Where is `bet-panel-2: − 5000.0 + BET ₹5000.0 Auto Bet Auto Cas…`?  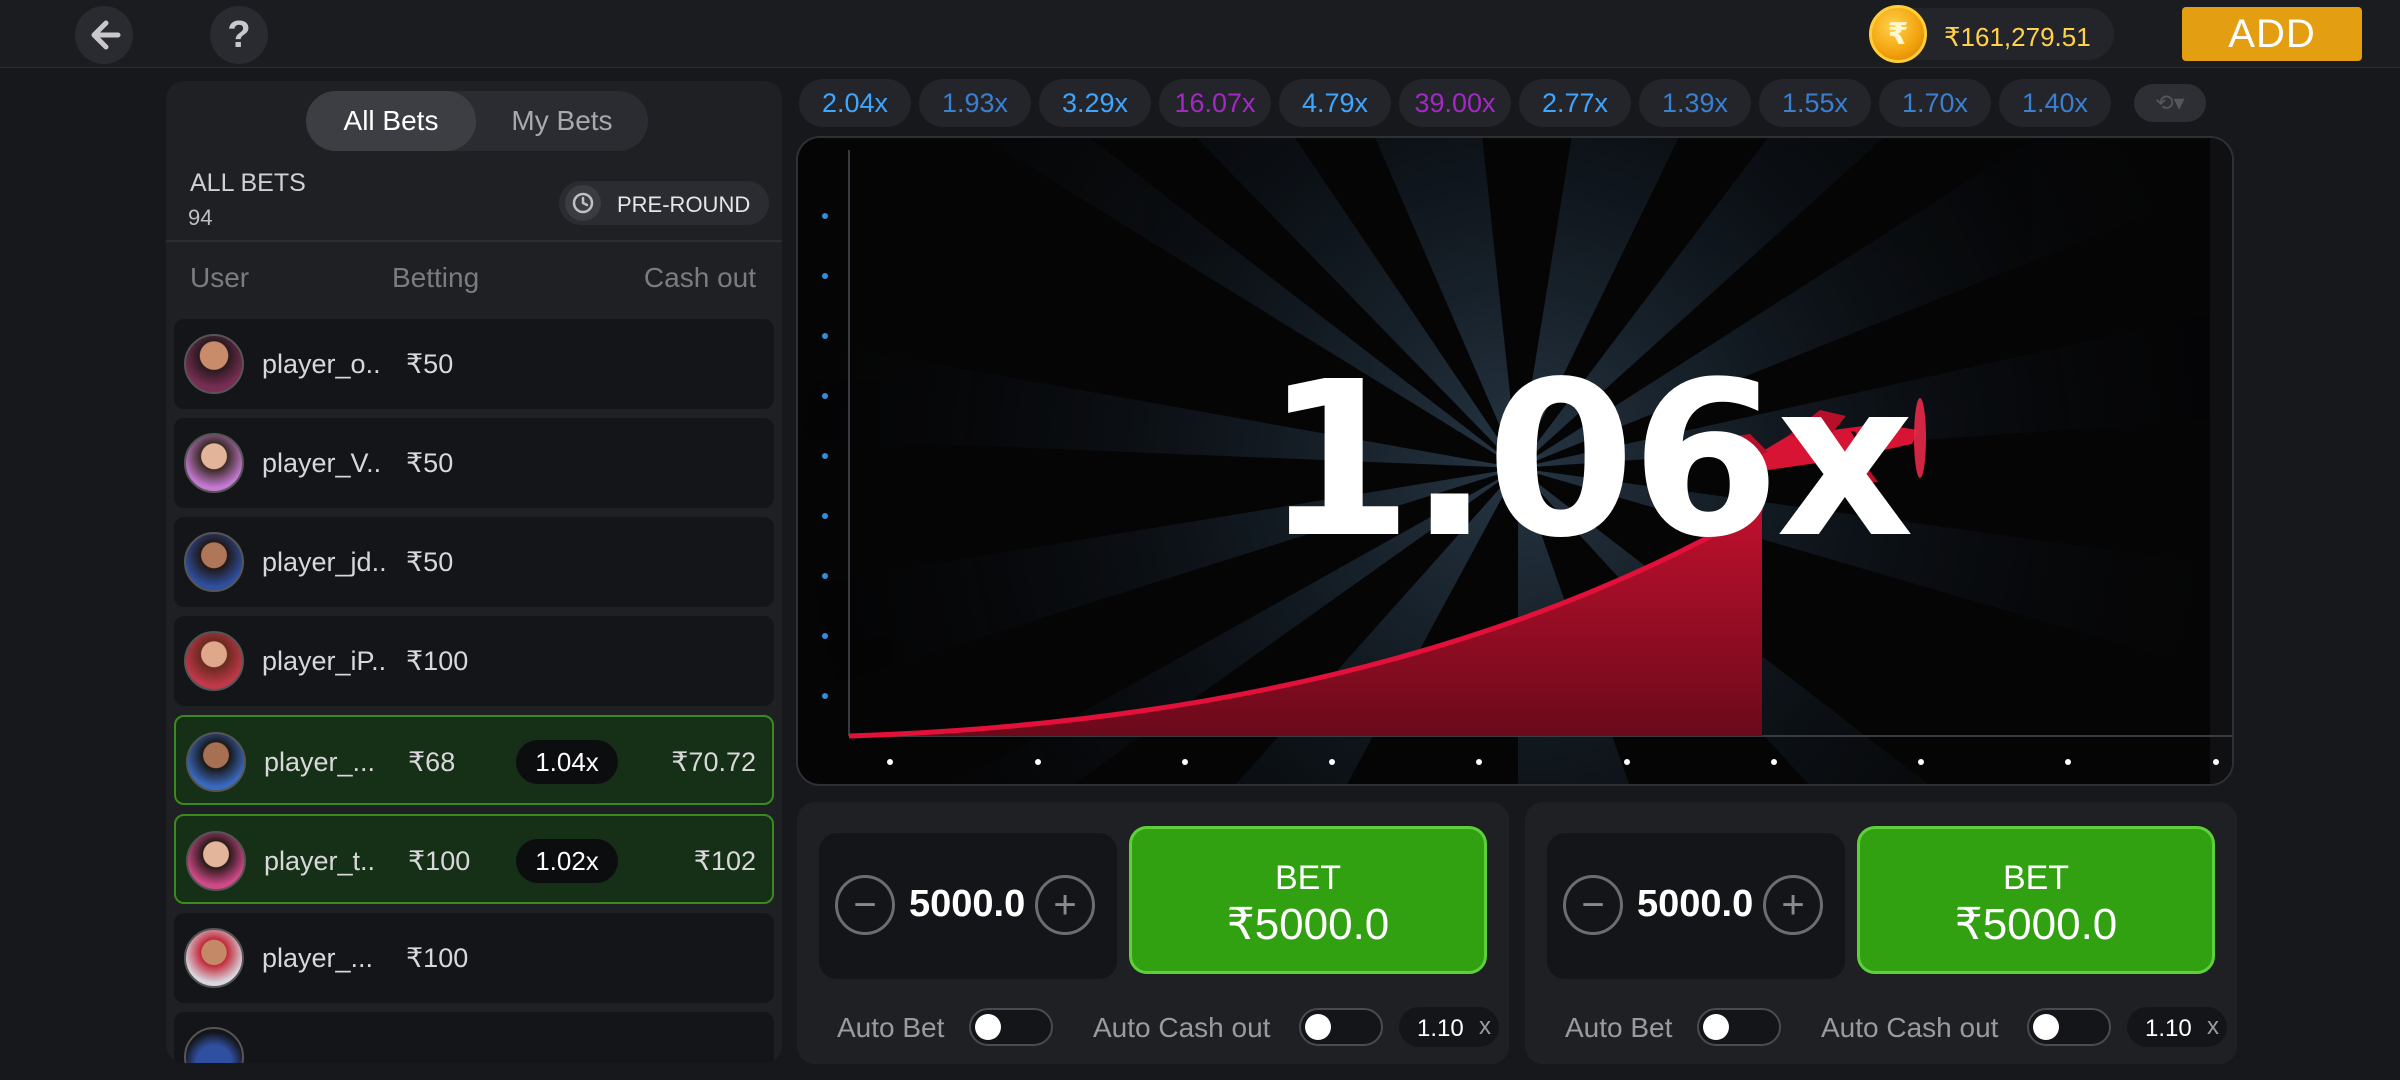 bet-panel-2: − 5000.0 + BET ₹5000.0 Auto Bet Auto Cas… is located at coordinates (1881, 933).